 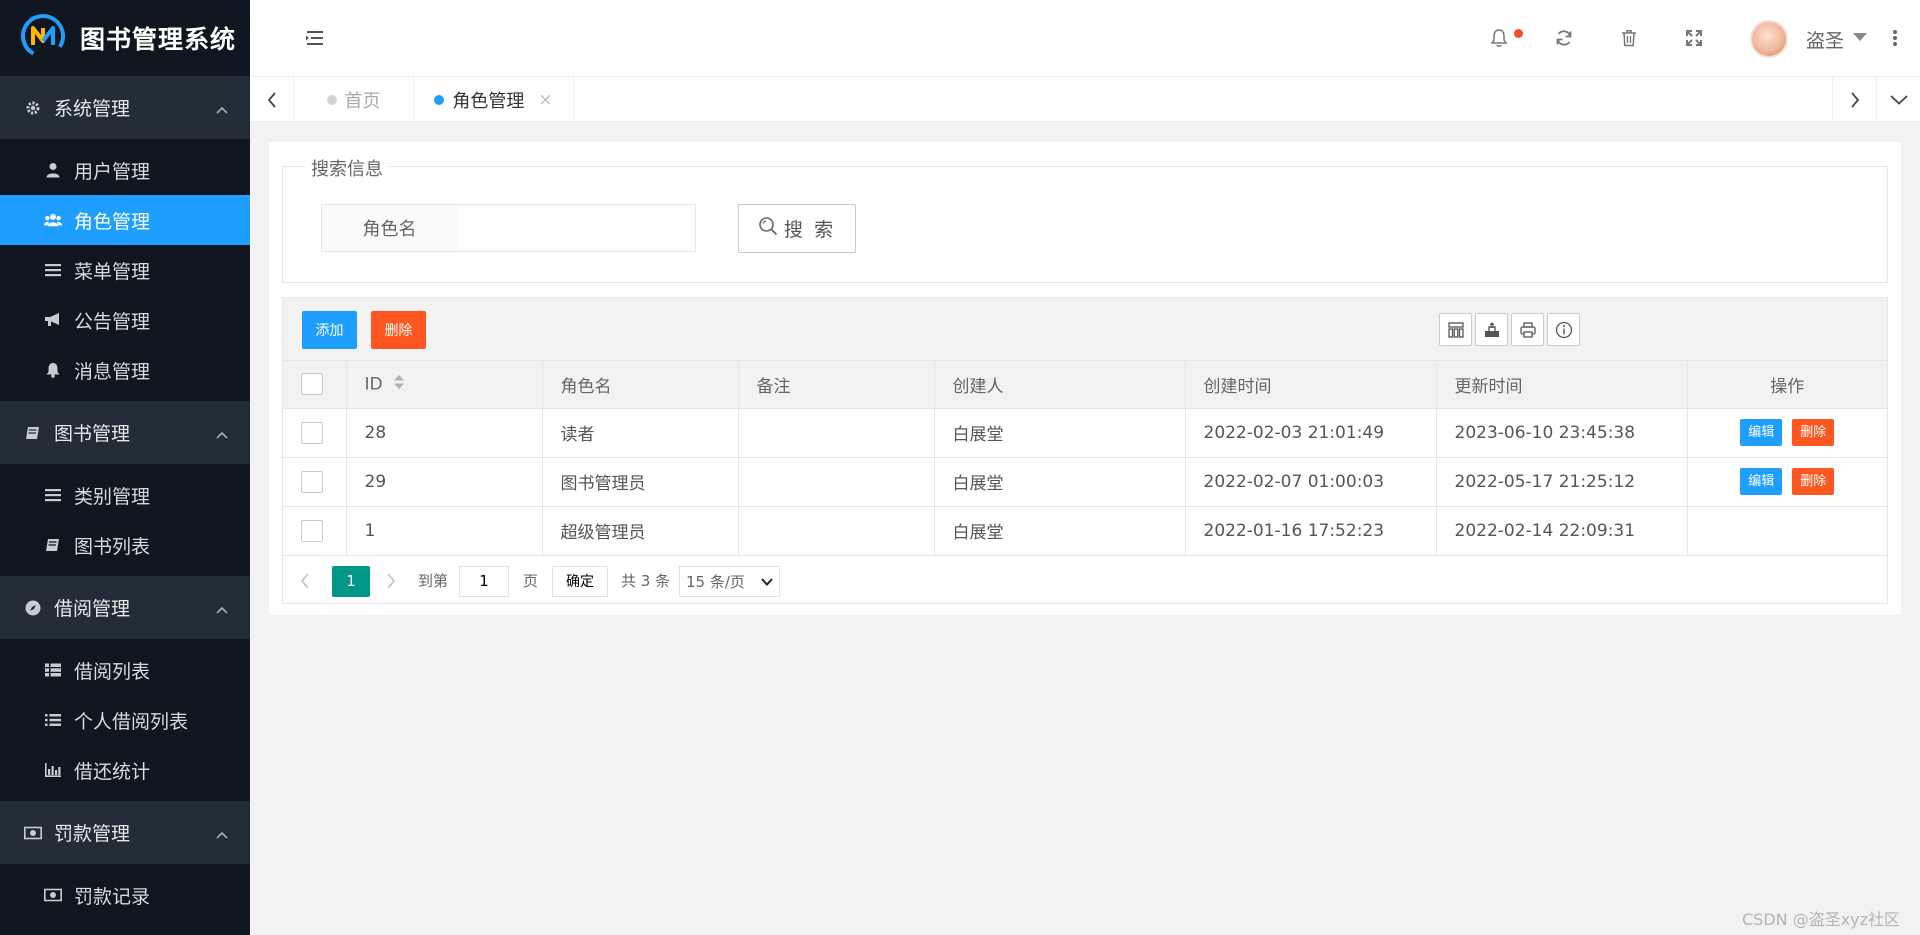 What do you see at coordinates (488, 101) in the screenshot?
I see `tab-label: 角色管理` at bounding box center [488, 101].